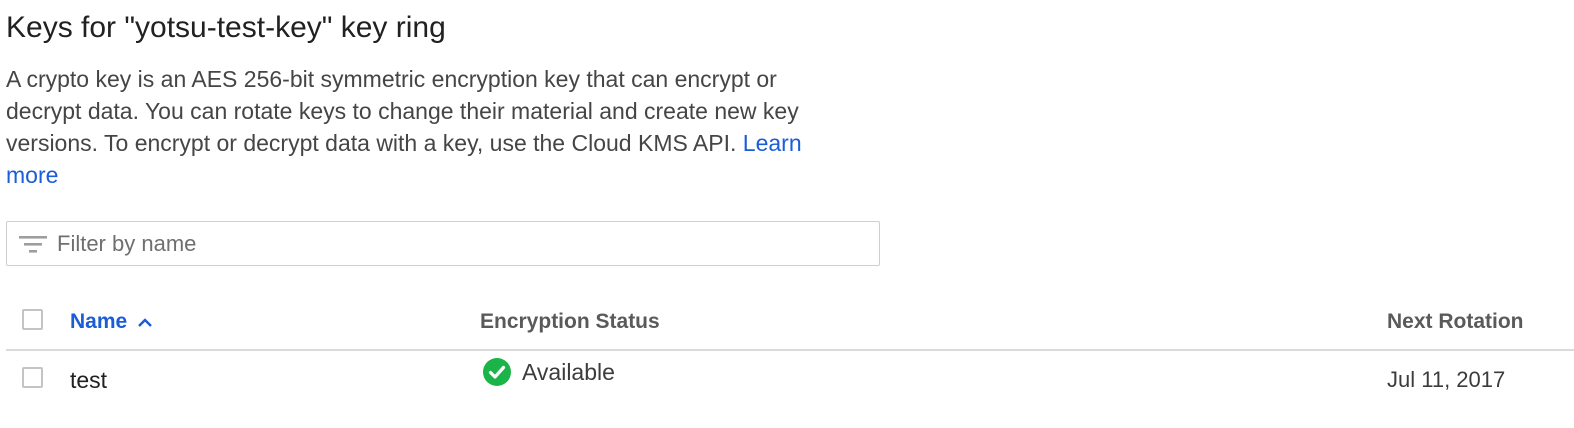 The height and width of the screenshot is (428, 1574). What do you see at coordinates (1455, 322) in the screenshot?
I see `column-header-next-rotation: Next Rotation` at bounding box center [1455, 322].